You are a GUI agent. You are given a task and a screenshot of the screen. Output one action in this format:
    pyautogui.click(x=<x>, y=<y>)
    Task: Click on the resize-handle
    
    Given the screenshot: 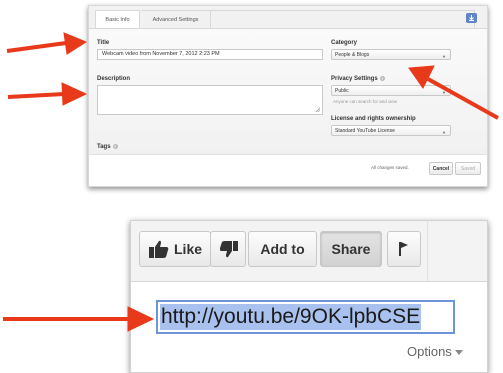 What is the action you would take?
    pyautogui.click(x=317, y=109)
    